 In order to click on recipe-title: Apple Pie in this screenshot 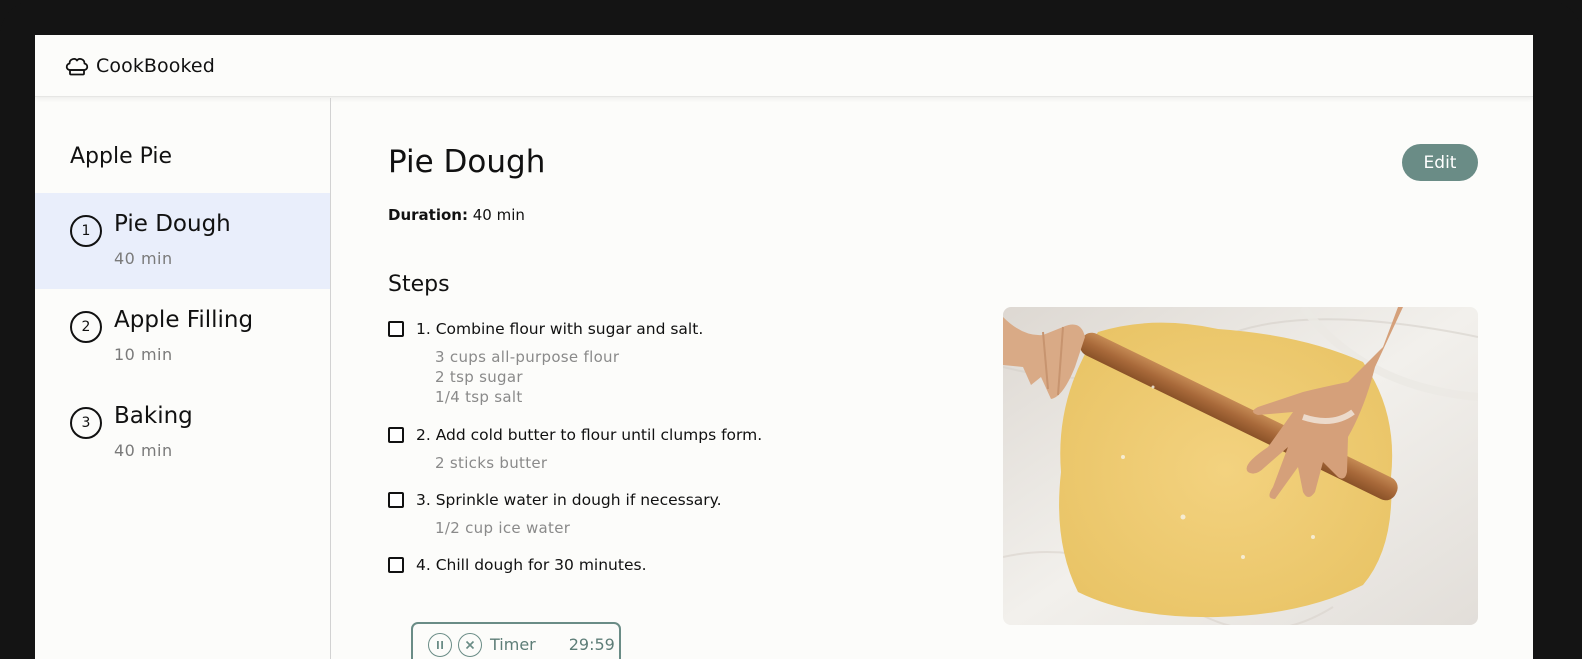, I will do `click(121, 156)`.